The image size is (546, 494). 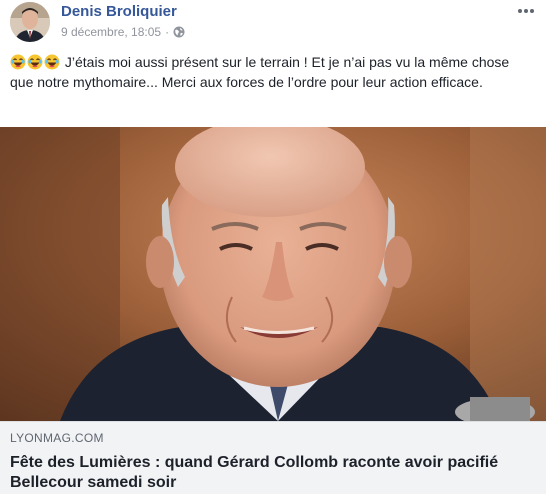 I want to click on link-domain: LYONMAG.COM, so click(x=57, y=438).